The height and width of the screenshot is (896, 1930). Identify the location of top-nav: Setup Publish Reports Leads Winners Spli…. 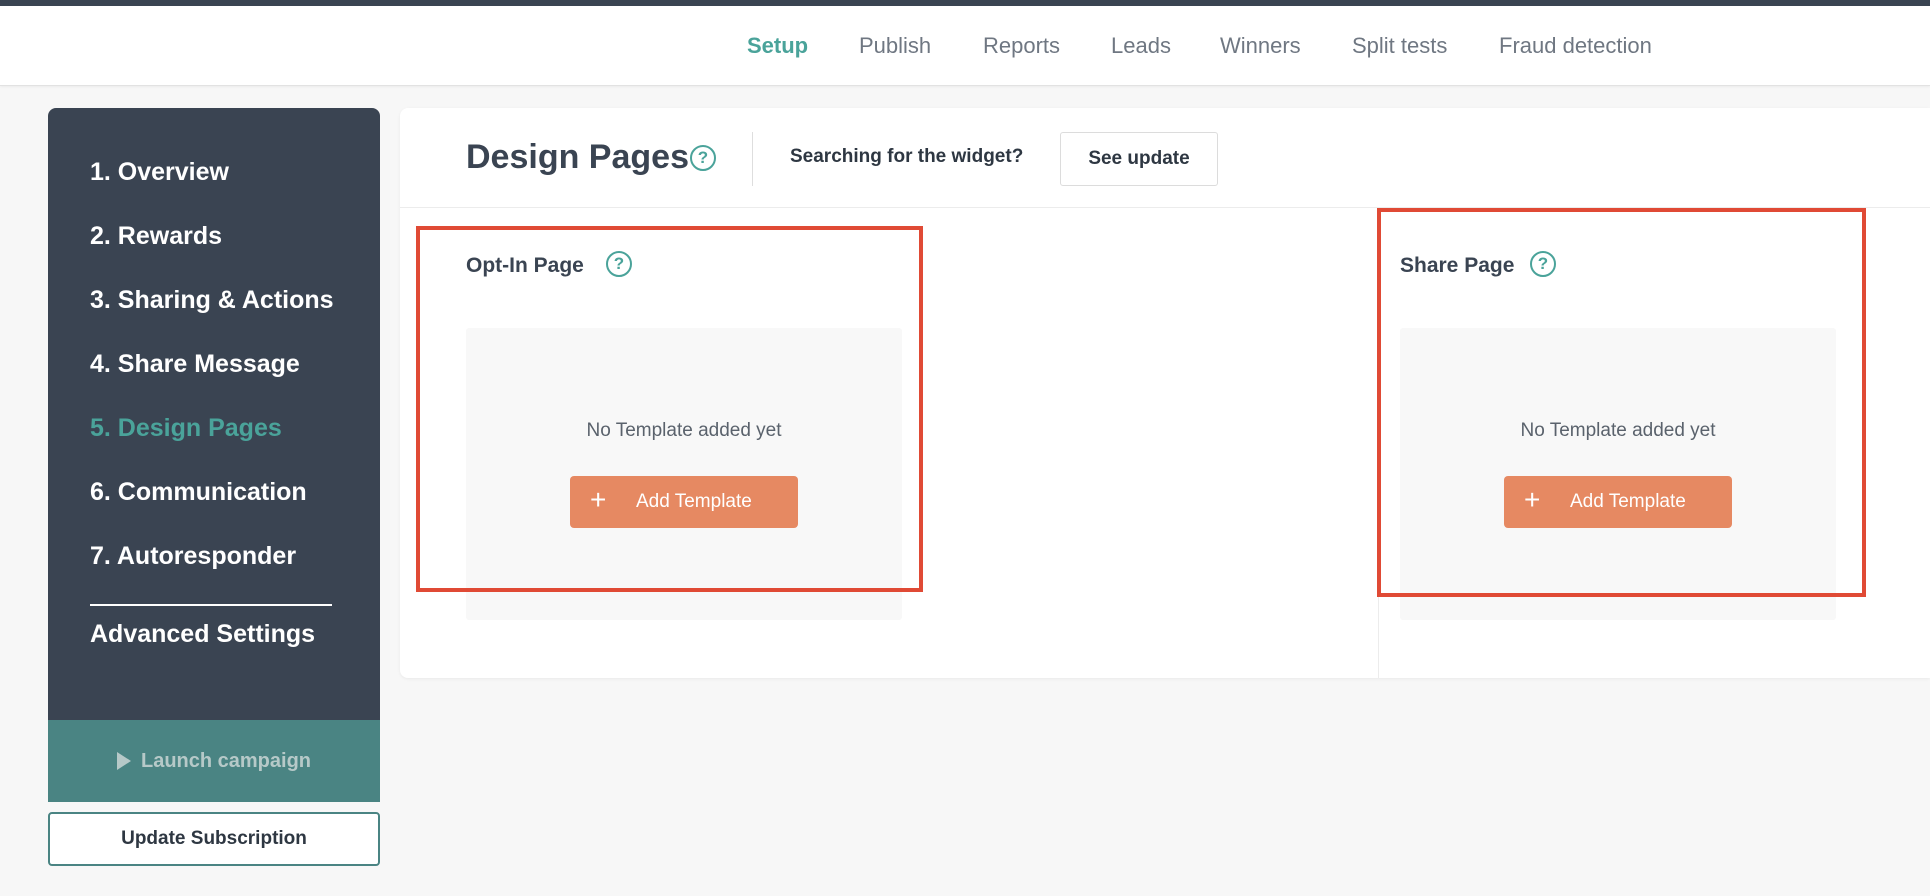
(965, 46).